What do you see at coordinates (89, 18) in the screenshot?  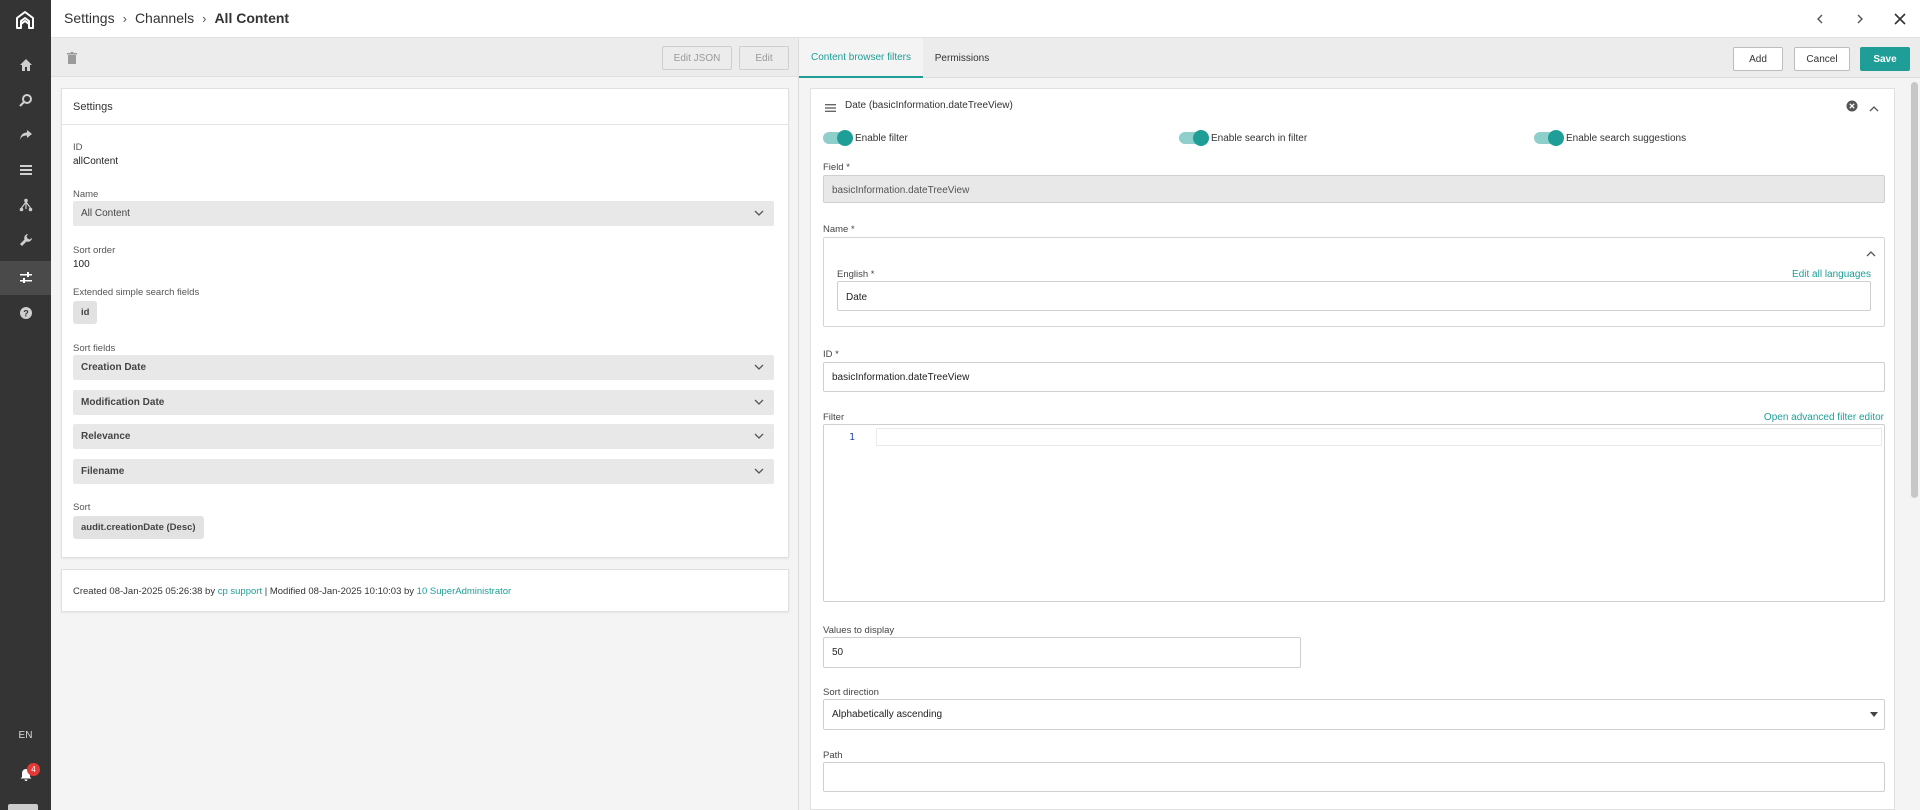 I see `breadcrumb-settings: Settings` at bounding box center [89, 18].